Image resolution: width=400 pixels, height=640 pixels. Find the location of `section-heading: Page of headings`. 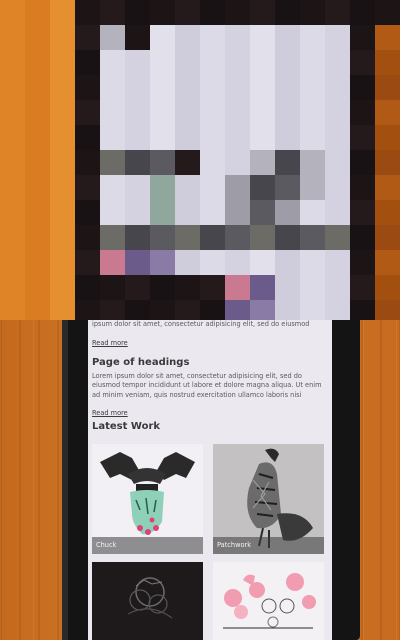

section-heading: Page of headings is located at coordinates (141, 362).